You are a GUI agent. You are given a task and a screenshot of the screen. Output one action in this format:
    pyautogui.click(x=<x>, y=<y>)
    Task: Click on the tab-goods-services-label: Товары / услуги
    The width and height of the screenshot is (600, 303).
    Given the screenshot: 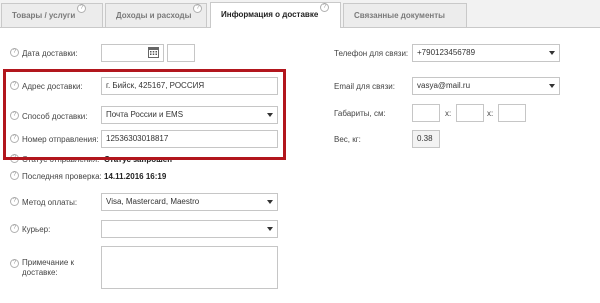 What is the action you would take?
    pyautogui.click(x=44, y=15)
    